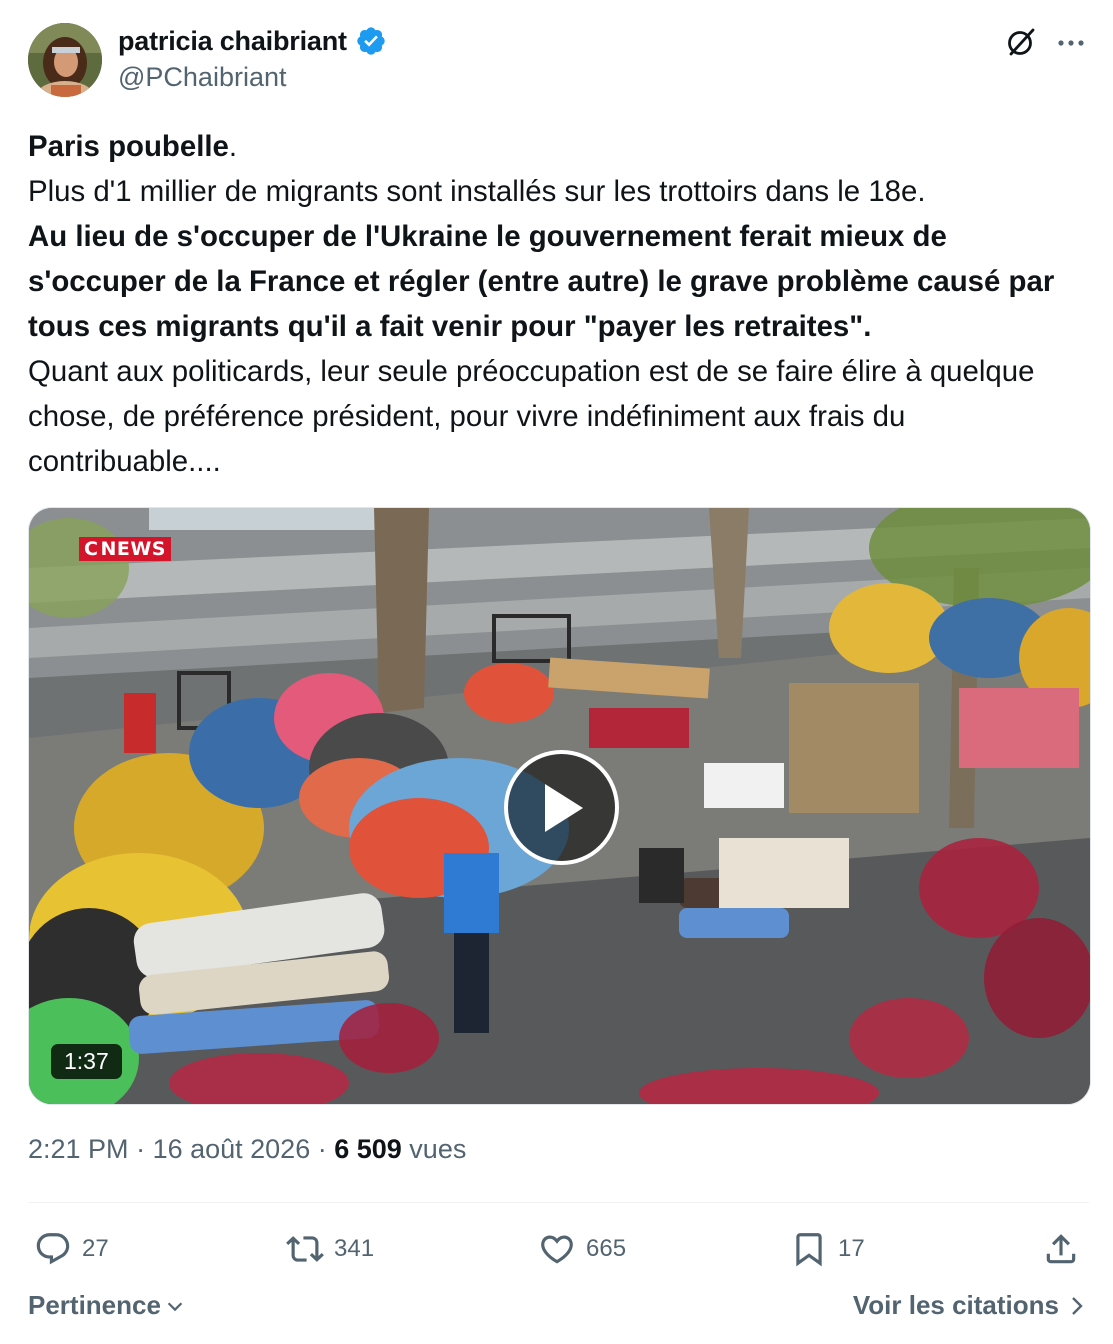 This screenshot has width=1113, height=1344. Describe the element at coordinates (582, 1249) in the screenshot. I see `like-button: 665` at that location.